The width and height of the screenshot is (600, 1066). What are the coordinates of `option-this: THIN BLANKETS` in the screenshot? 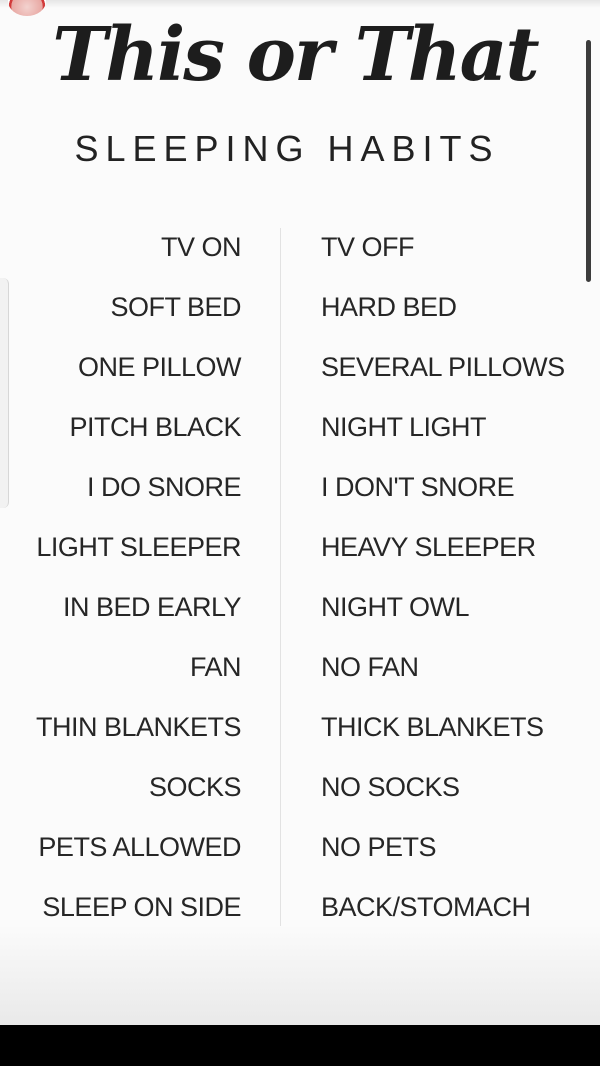 It's located at (138, 727).